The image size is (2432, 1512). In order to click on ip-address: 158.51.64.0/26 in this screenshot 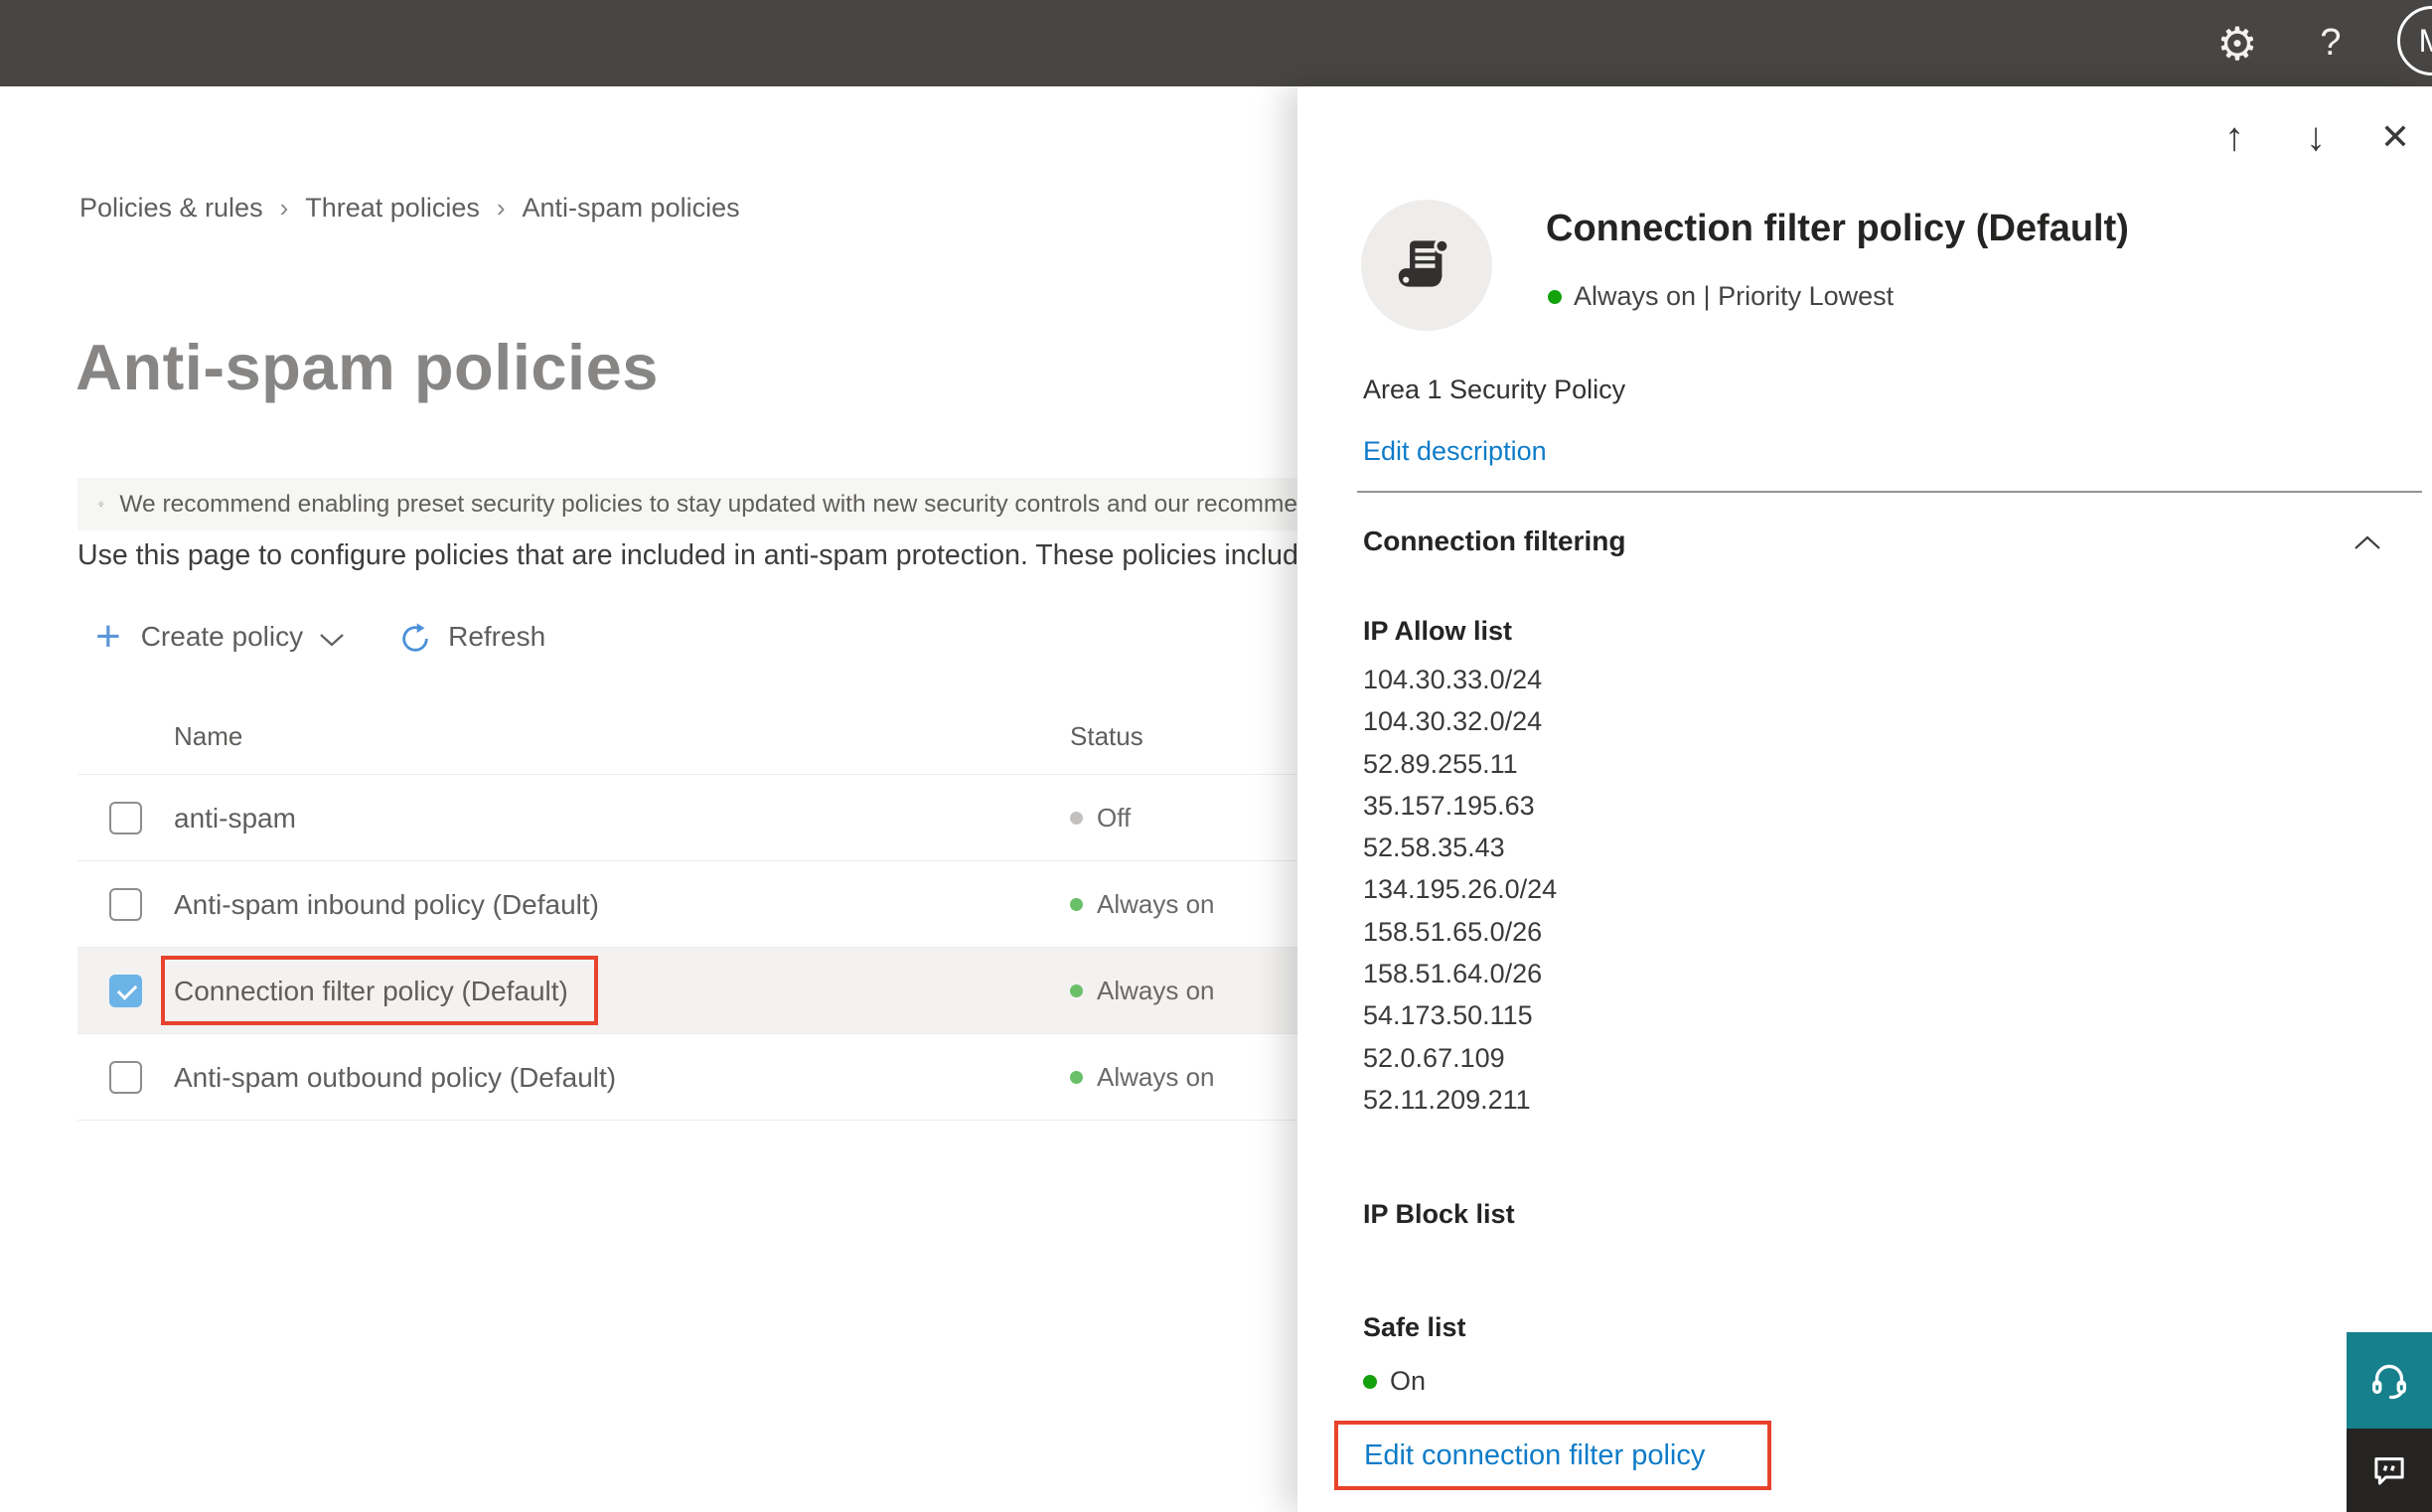, I will do `click(1453, 974)`.